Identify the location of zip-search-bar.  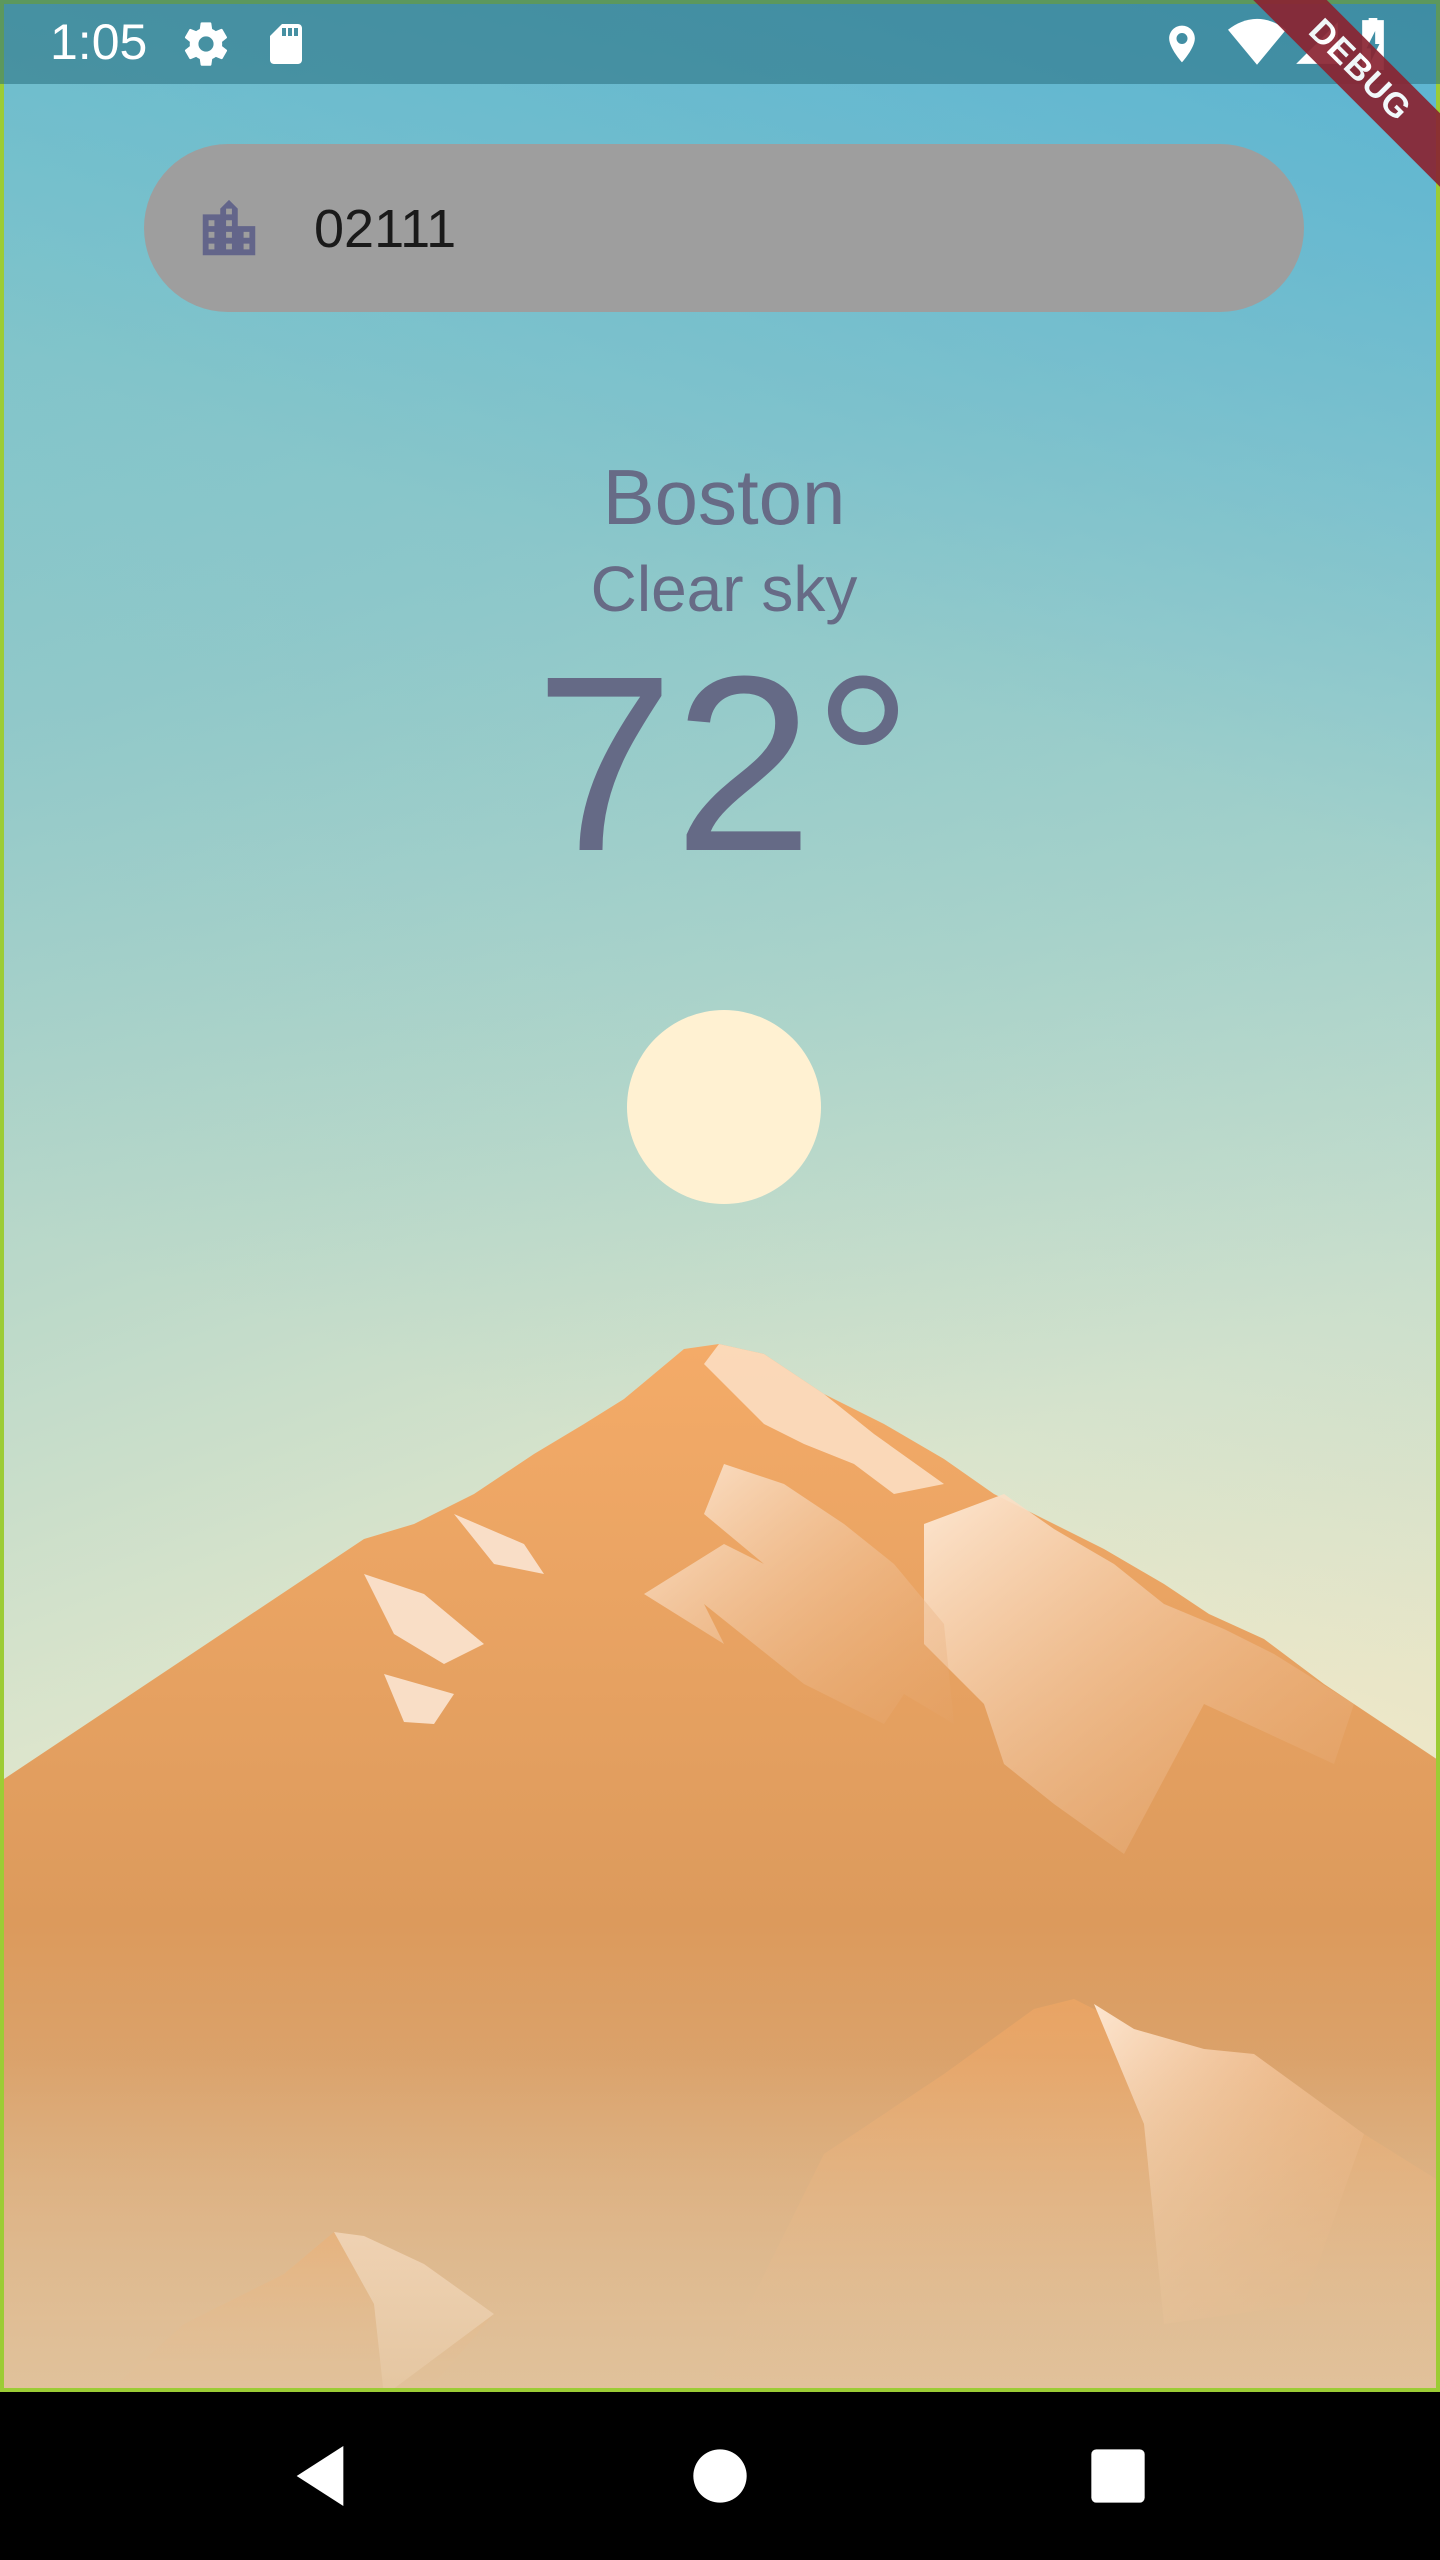
(724, 228).